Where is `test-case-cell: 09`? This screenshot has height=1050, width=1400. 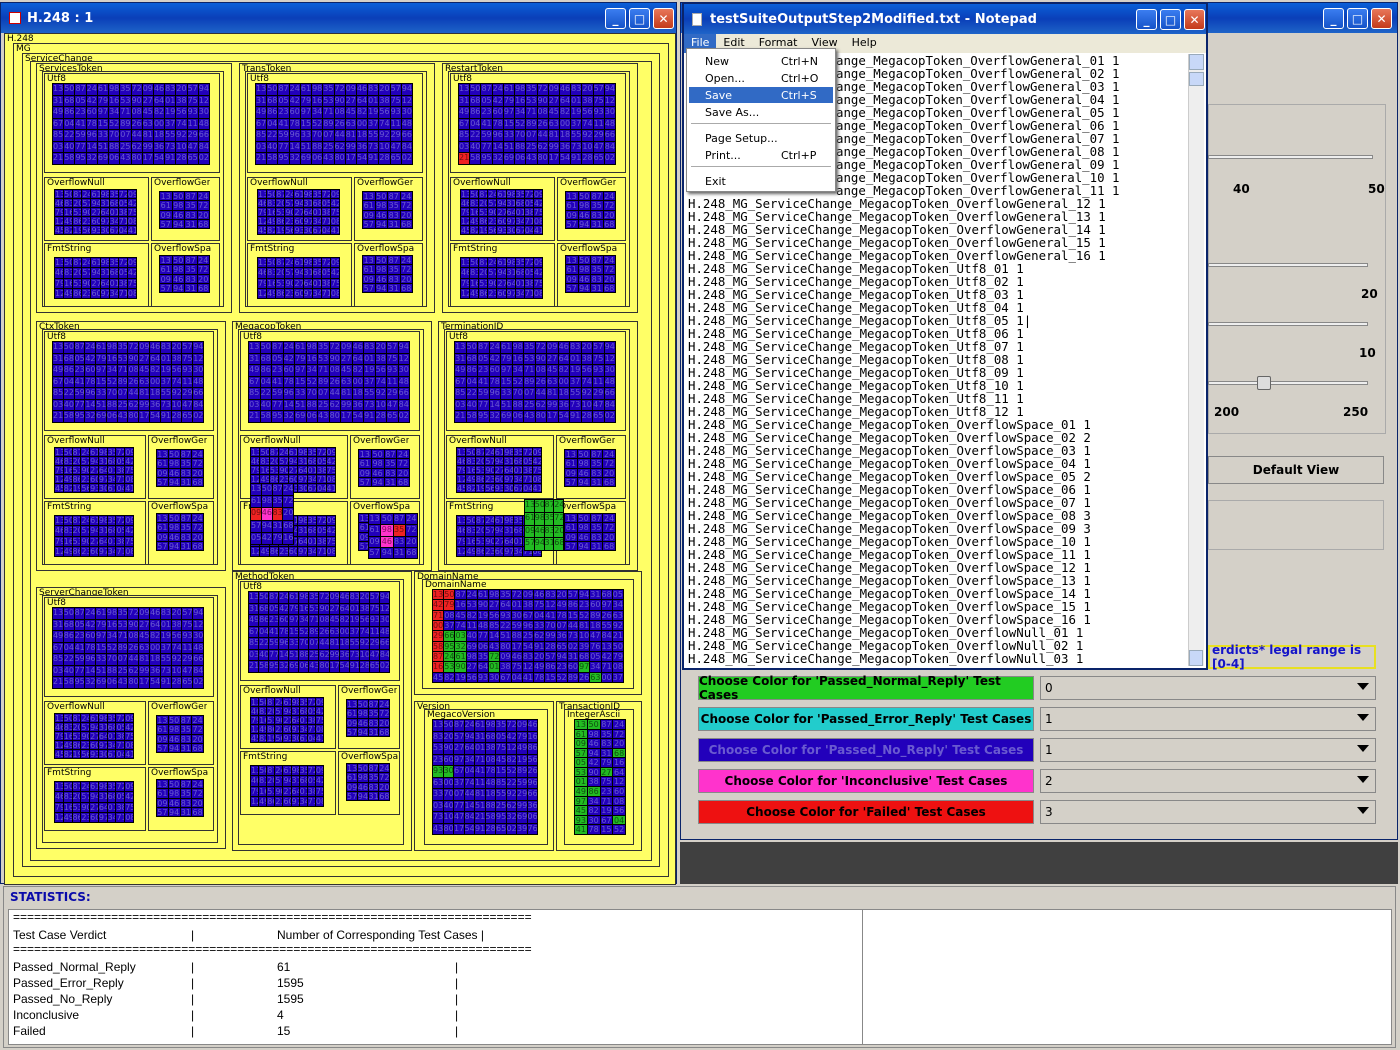
test-case-cell: 09 is located at coordinates (352, 786).